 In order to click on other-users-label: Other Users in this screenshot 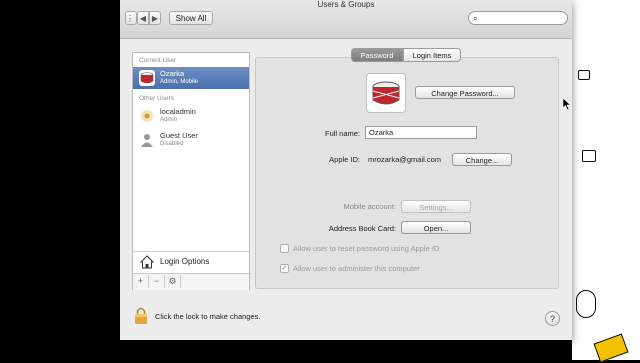, I will do `click(157, 98)`.